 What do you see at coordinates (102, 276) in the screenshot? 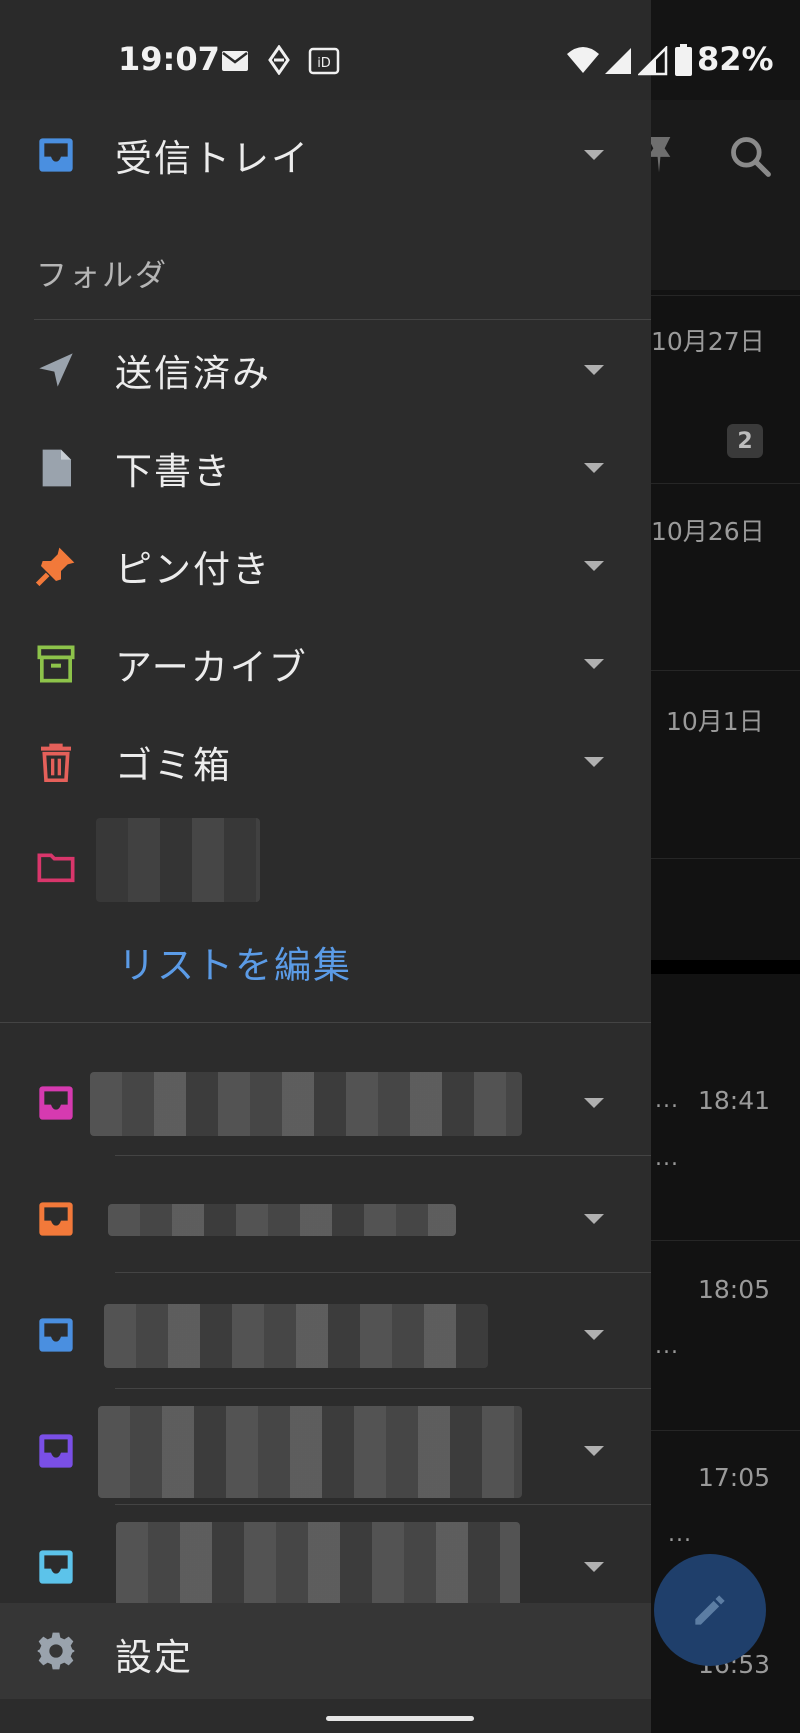
I see `folders-section-title: フォルダ` at bounding box center [102, 276].